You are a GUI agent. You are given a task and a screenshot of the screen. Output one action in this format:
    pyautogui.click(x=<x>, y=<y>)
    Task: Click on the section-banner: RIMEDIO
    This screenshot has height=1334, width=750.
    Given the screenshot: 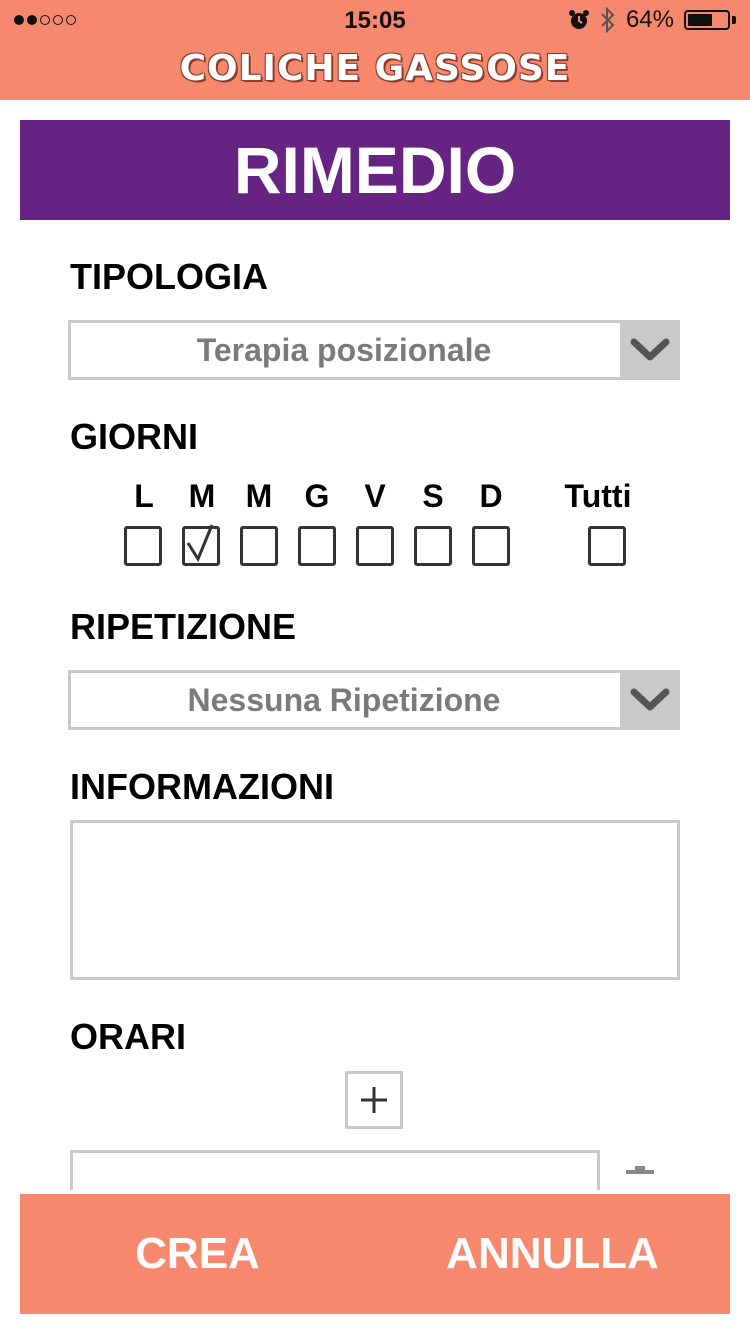 What is the action you would take?
    pyautogui.click(x=375, y=170)
    